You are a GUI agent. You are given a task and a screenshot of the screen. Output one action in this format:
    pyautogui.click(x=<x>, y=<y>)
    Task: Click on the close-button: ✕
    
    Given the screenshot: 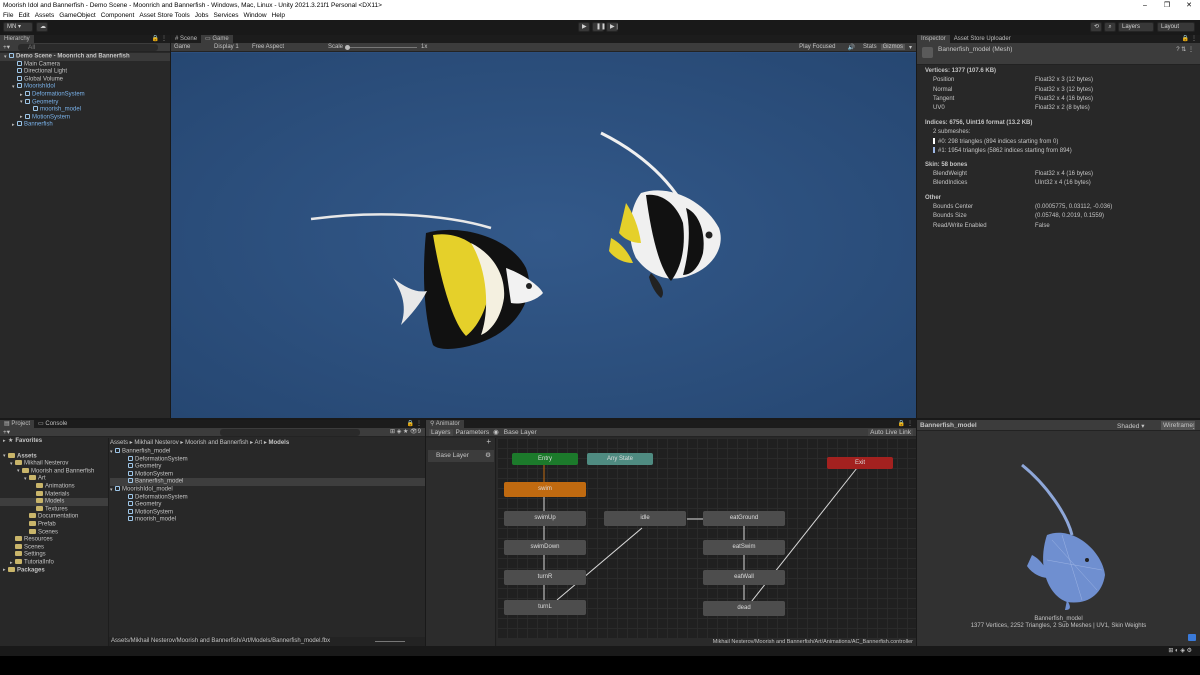 What is the action you would take?
    pyautogui.click(x=1189, y=5)
    